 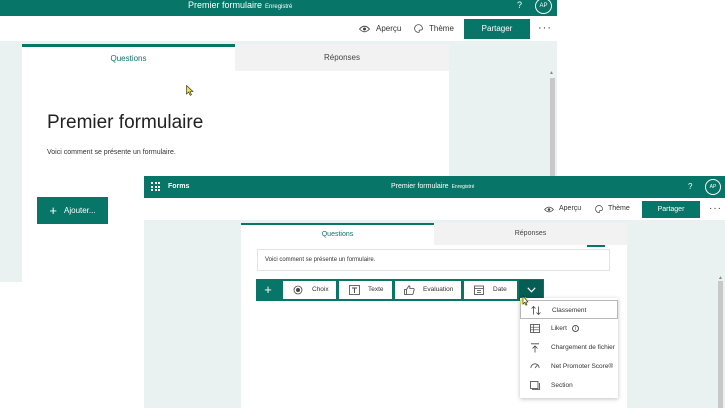 What do you see at coordinates (535, 385) in the screenshot?
I see `section-icon` at bounding box center [535, 385].